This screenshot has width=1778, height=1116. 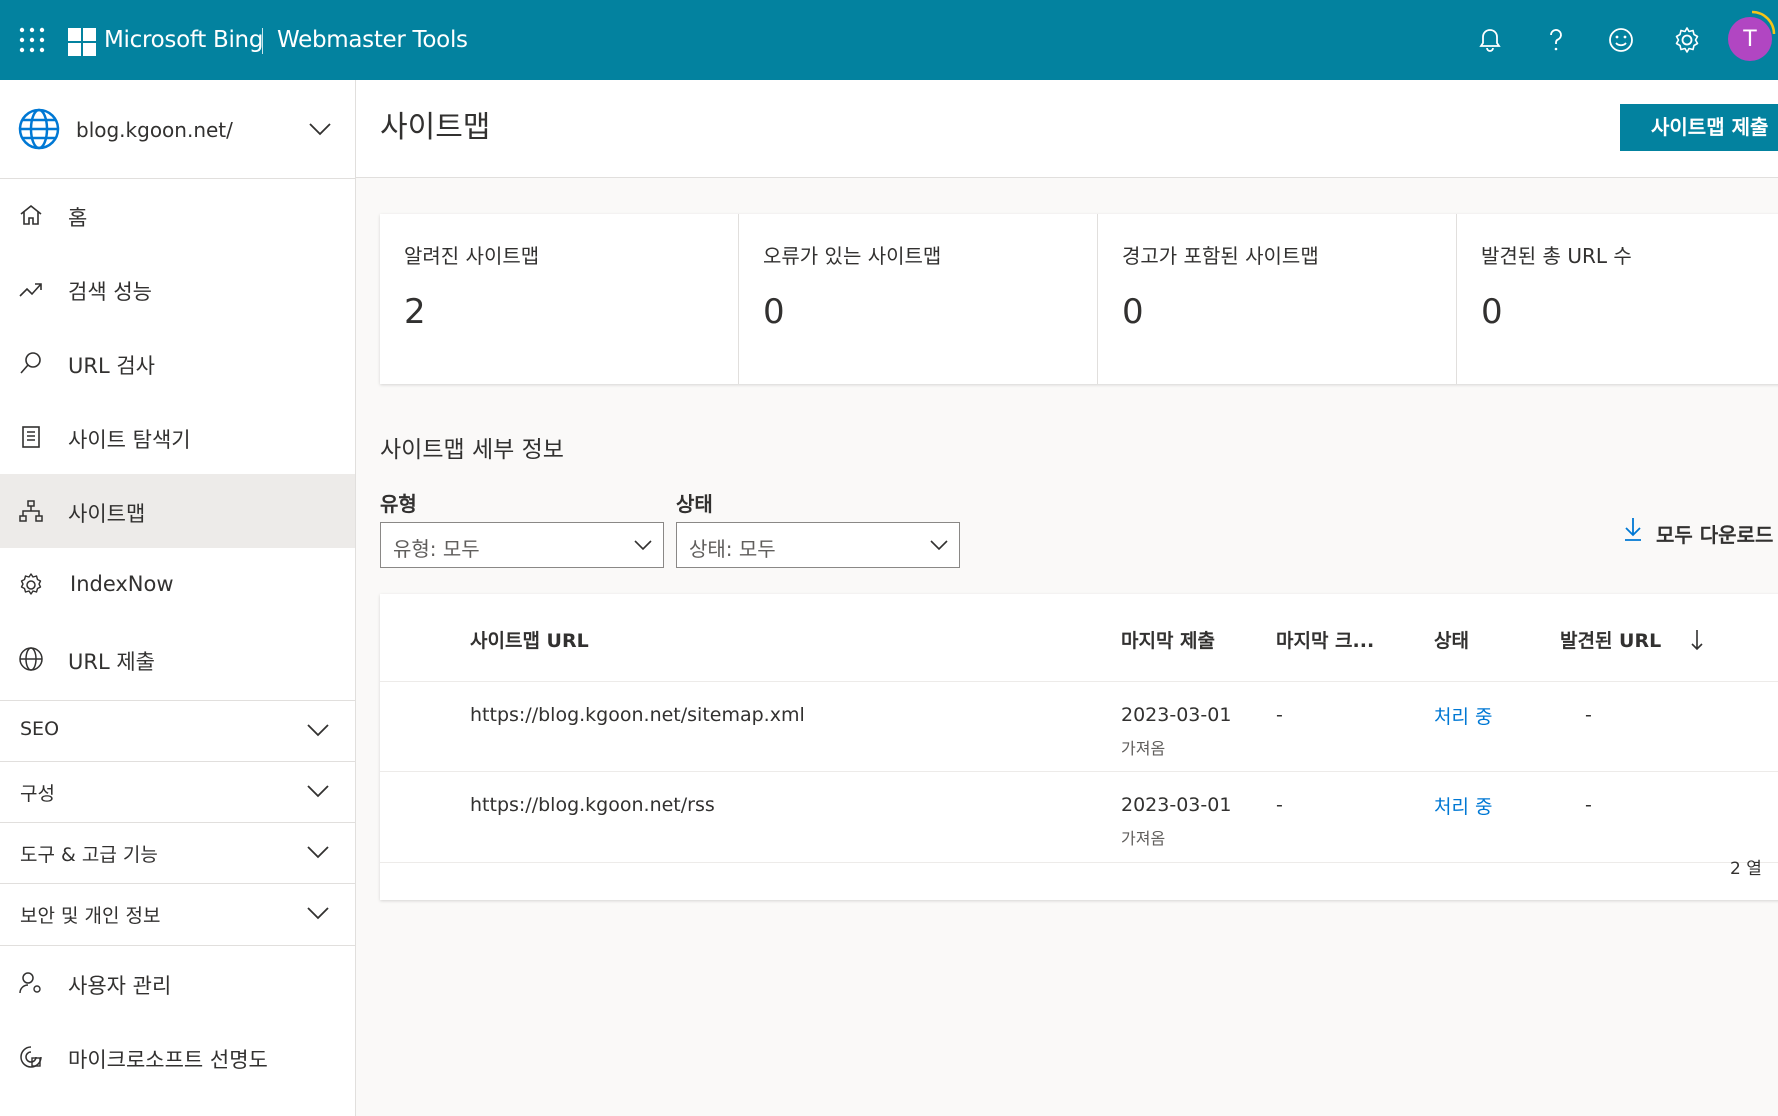 What do you see at coordinates (129, 440) in the screenshot?
I see `sidebar-item-label: 사이트 탐색기` at bounding box center [129, 440].